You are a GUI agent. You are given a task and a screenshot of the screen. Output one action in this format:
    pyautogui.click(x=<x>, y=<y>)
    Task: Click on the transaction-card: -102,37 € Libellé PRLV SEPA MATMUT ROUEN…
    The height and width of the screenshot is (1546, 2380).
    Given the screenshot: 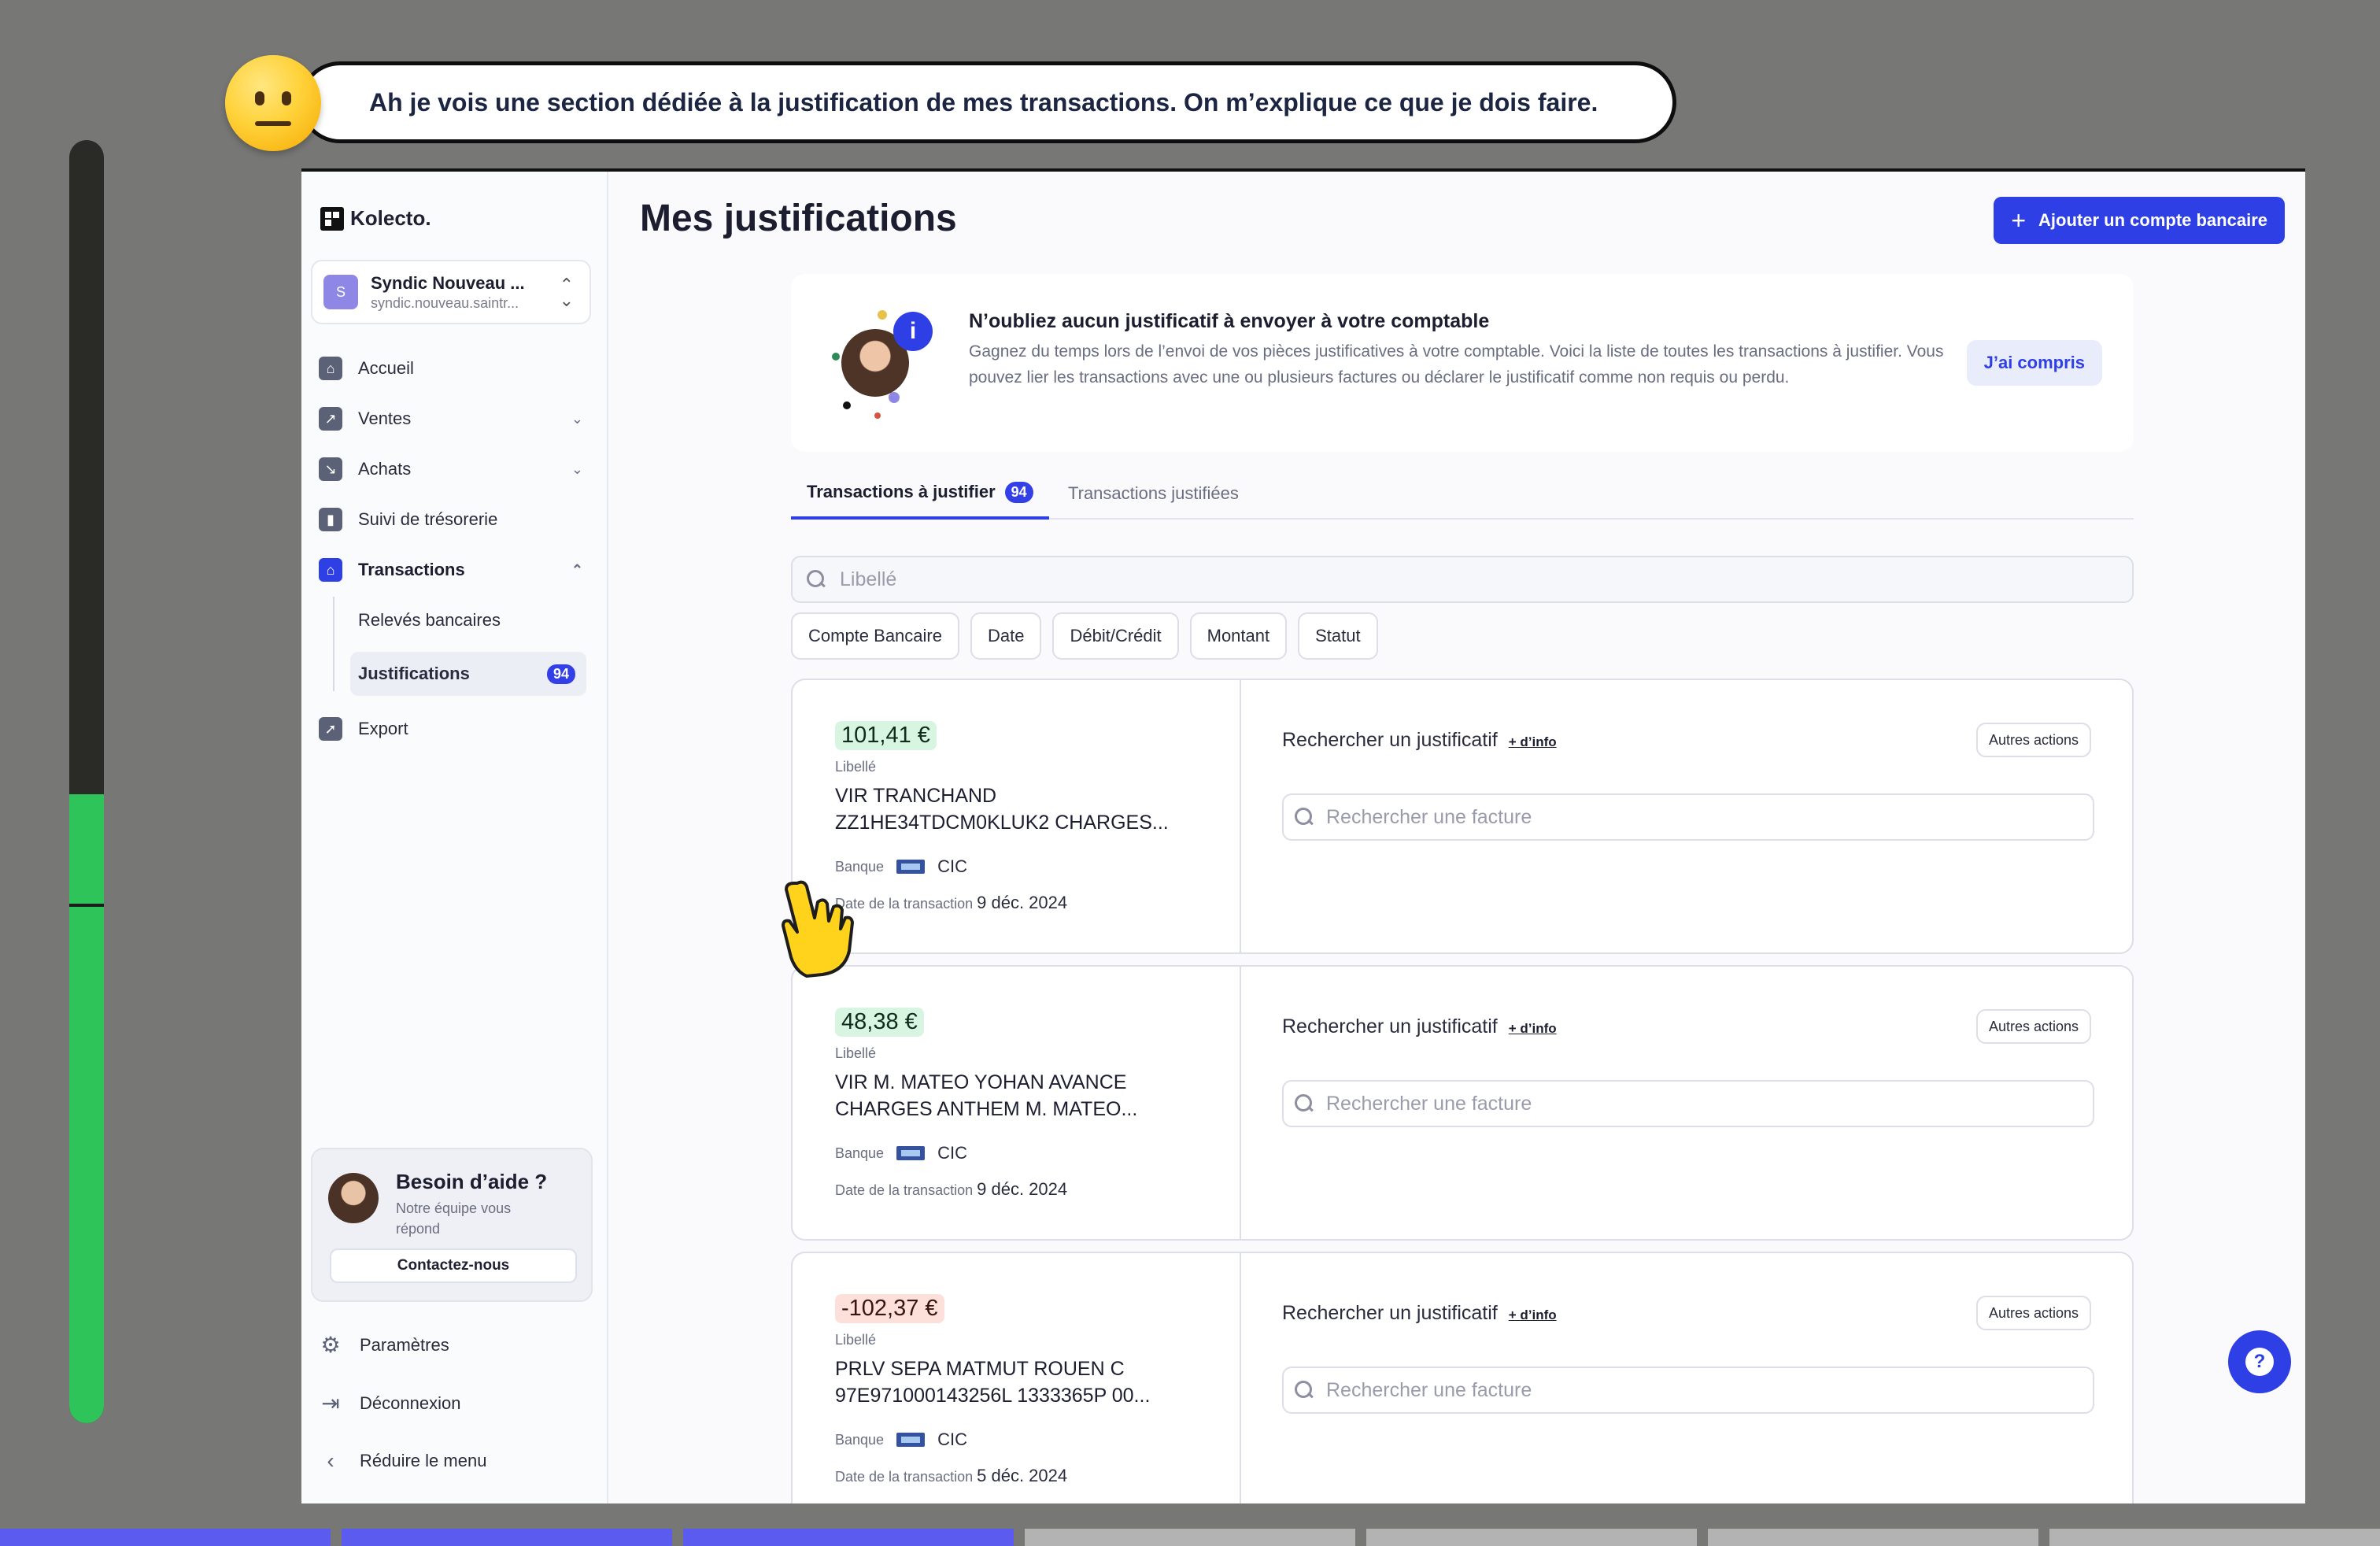 What is the action you would take?
    pyautogui.click(x=1462, y=1377)
    